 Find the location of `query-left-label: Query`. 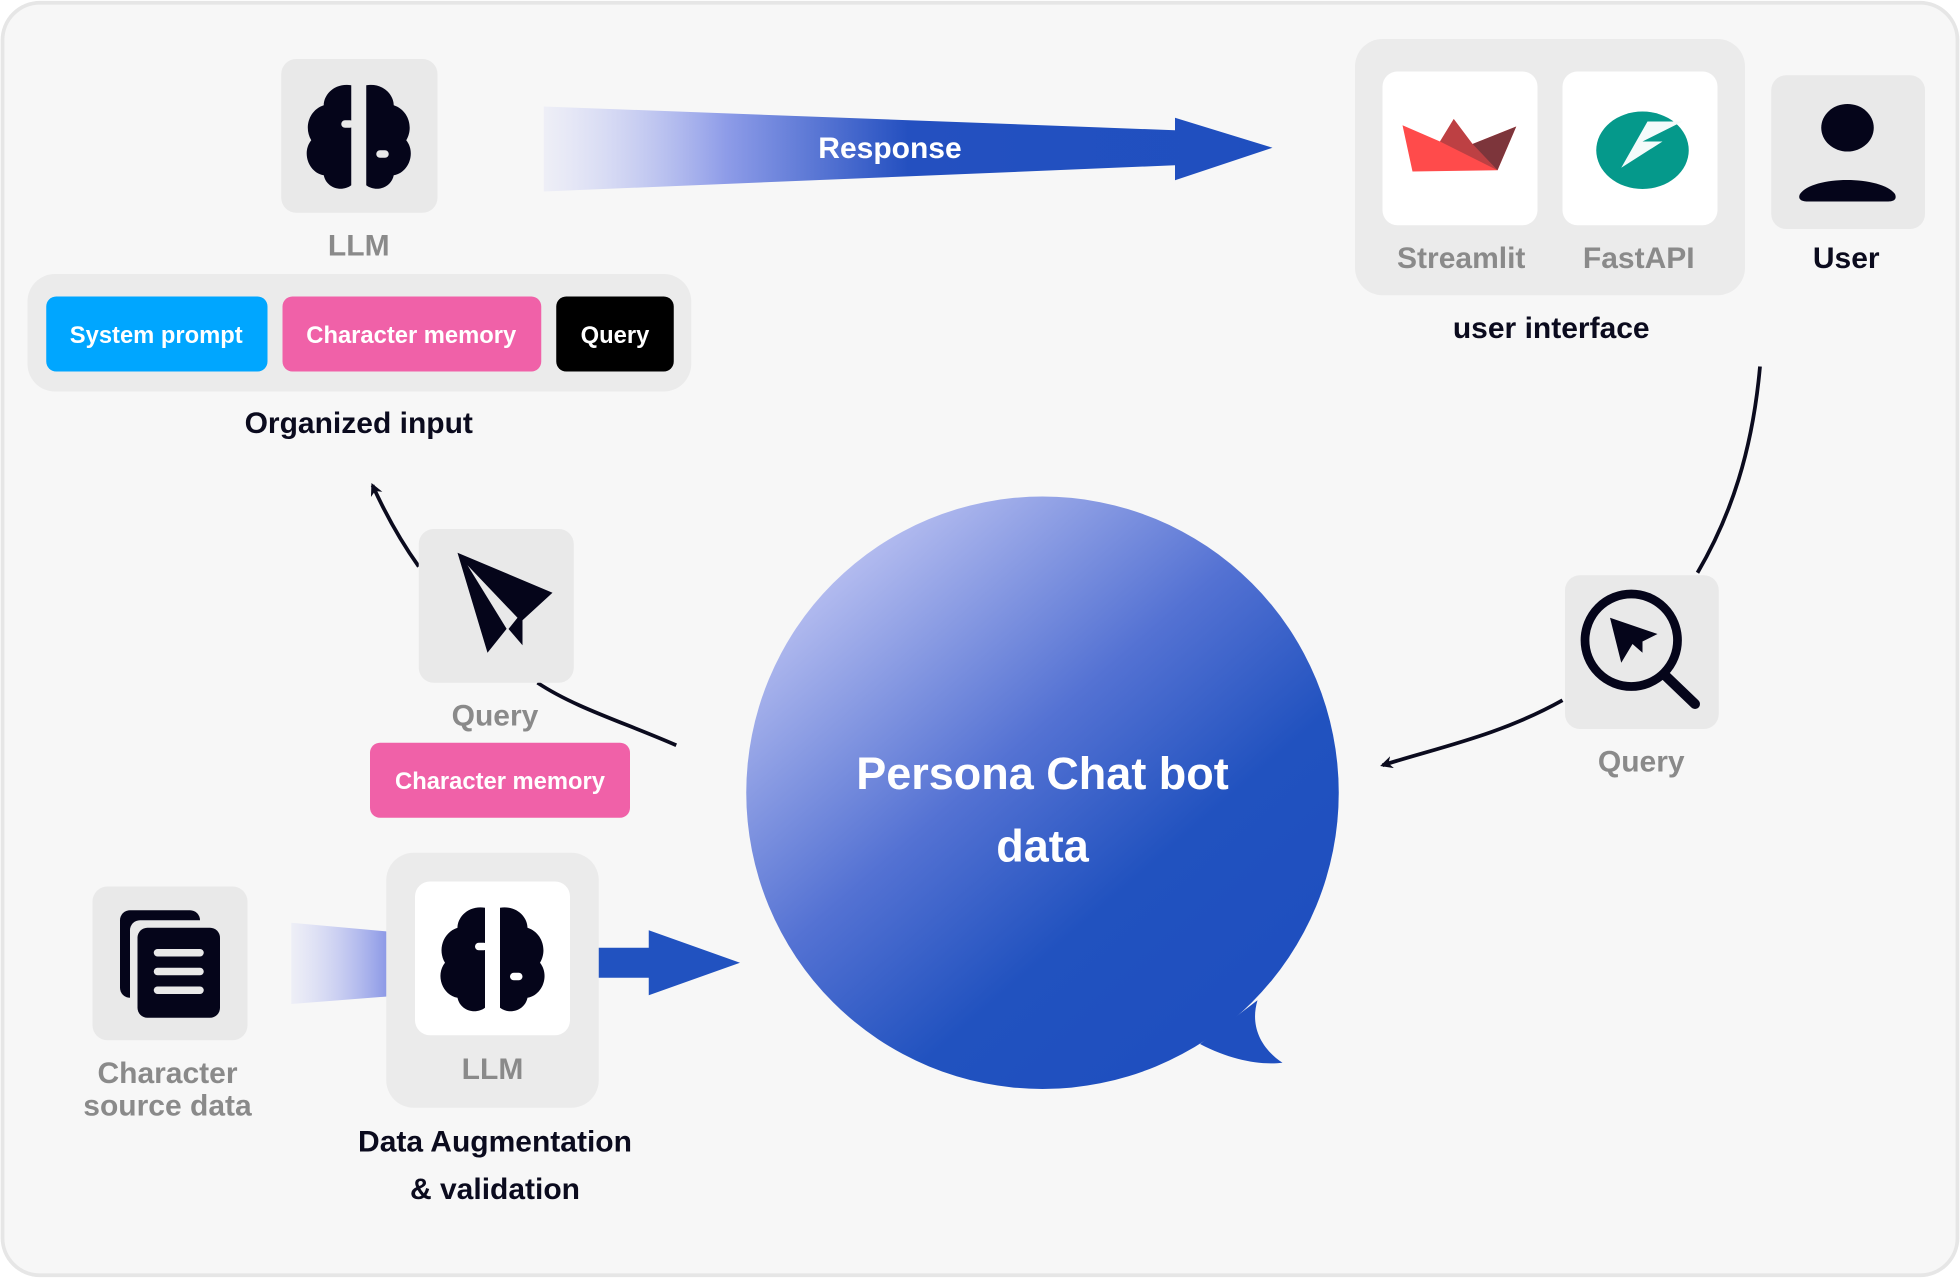

query-left-label: Query is located at coordinates (495, 715).